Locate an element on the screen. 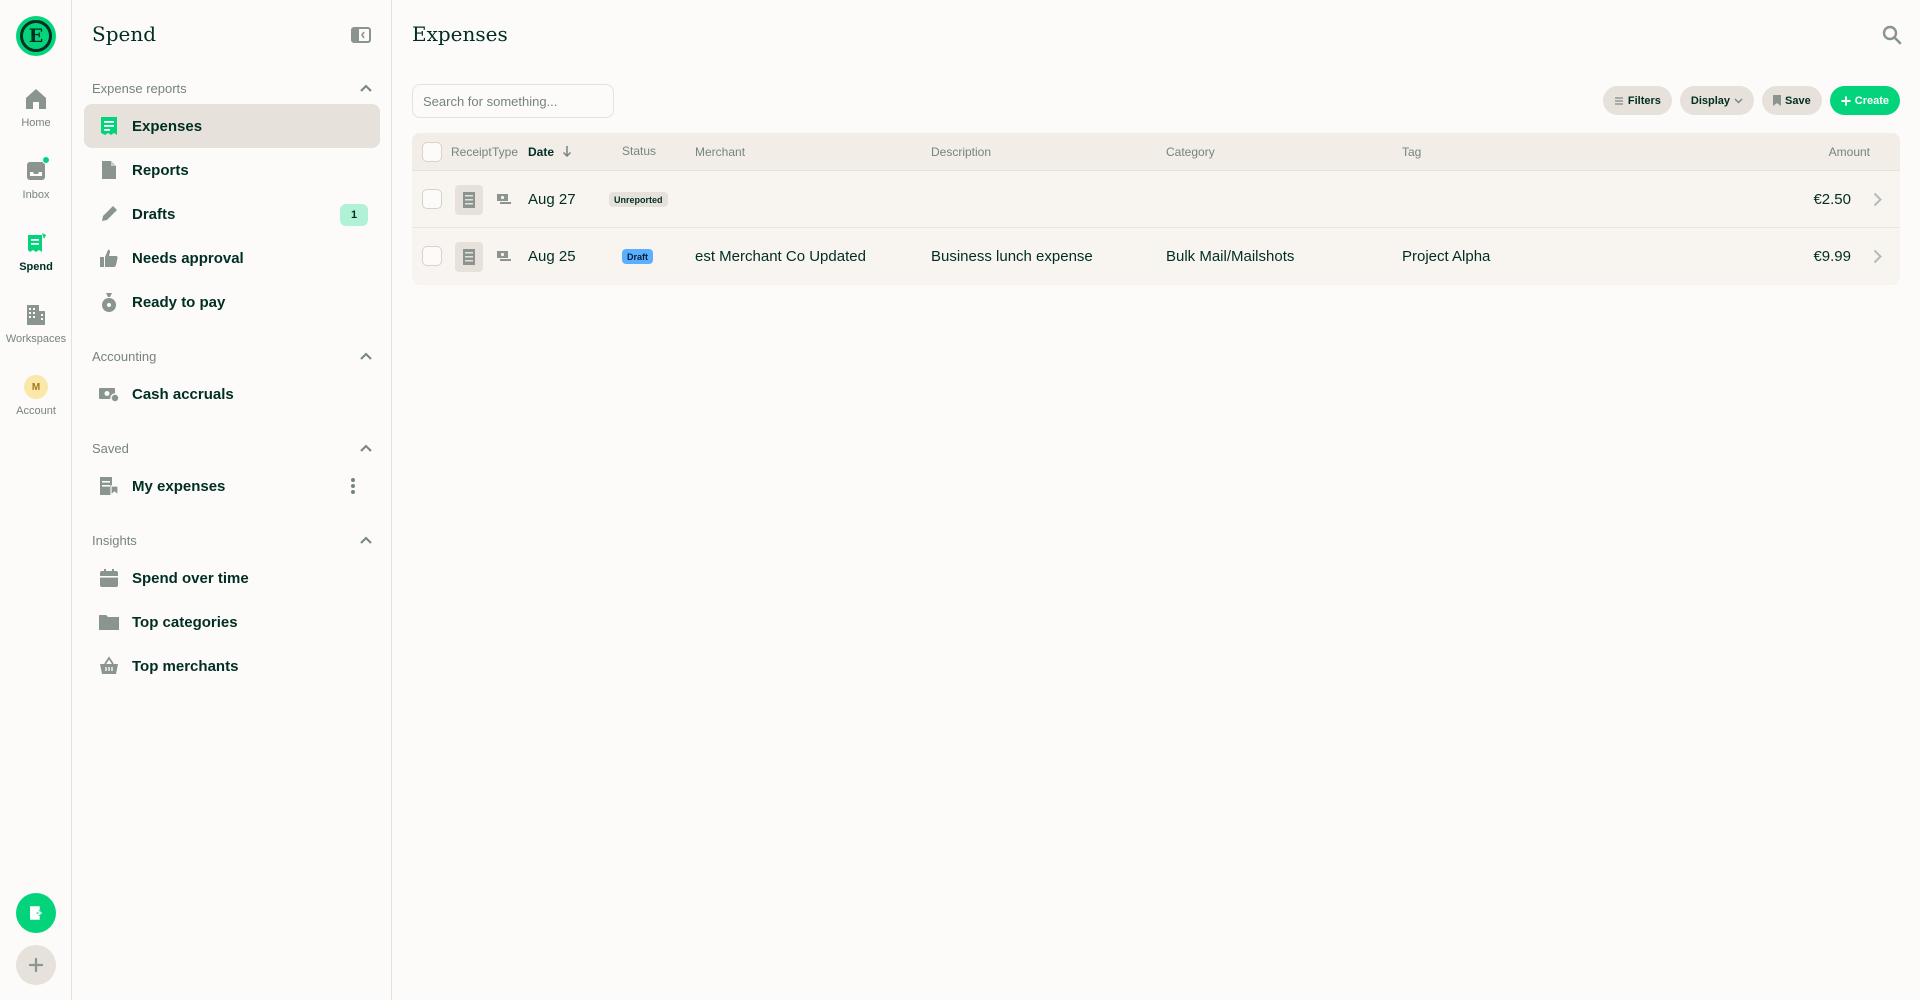 The image size is (1920, 1000). sidebar-item-label: Needs approval is located at coordinates (188, 258).